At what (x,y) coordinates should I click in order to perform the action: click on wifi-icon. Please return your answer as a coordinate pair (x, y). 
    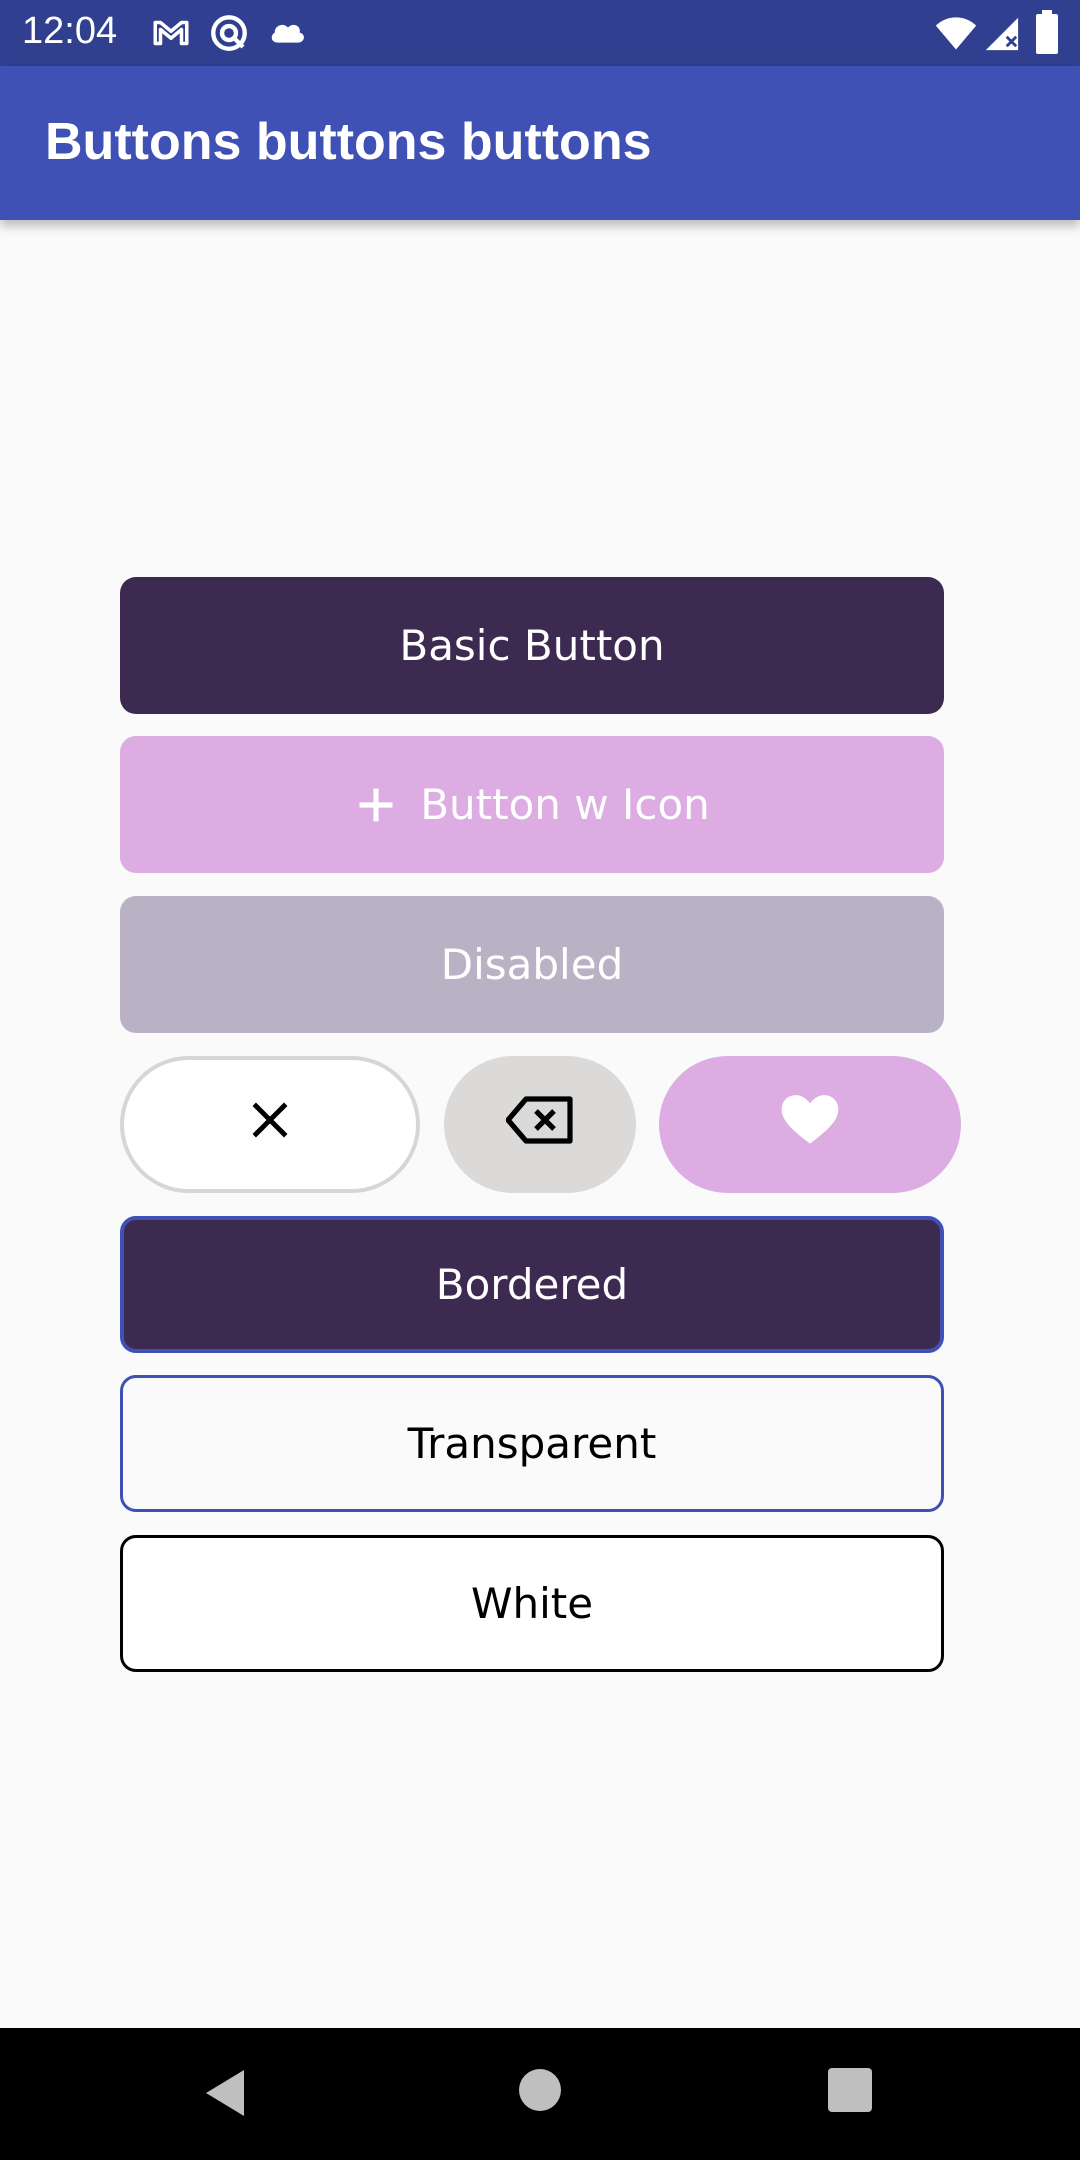
    Looking at the image, I should click on (956, 35).